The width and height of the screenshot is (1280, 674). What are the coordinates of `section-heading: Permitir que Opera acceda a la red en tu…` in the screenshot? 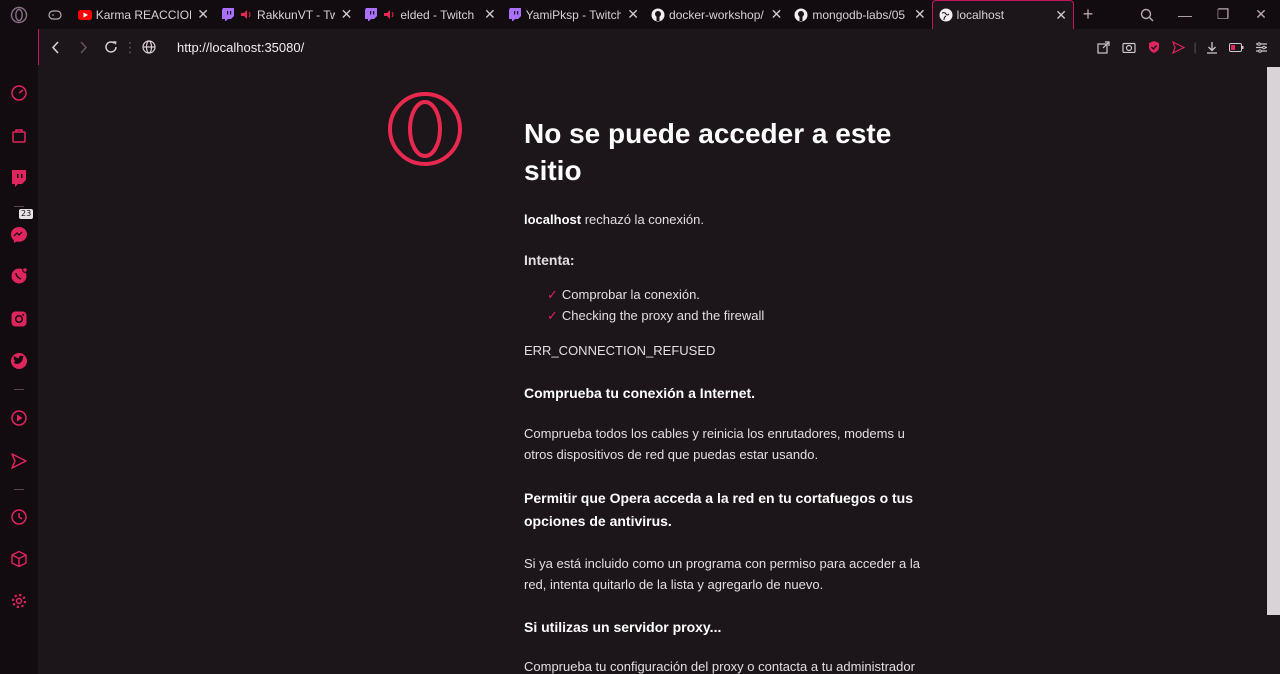 It's located at (719, 509).